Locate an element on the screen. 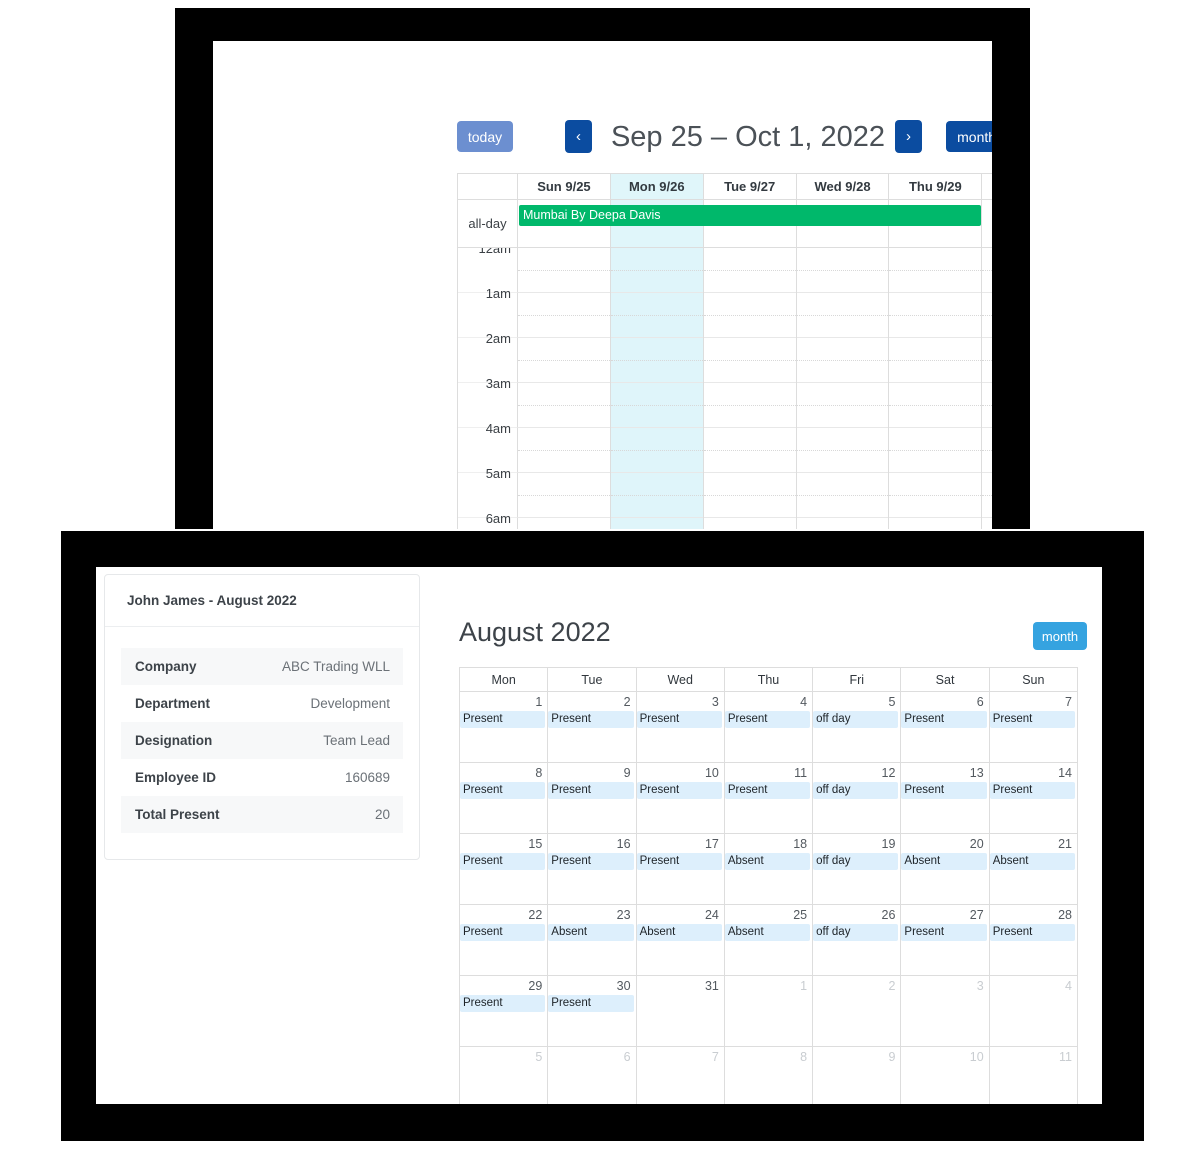  attendance-day-cell: 7 is located at coordinates (681, 1075).